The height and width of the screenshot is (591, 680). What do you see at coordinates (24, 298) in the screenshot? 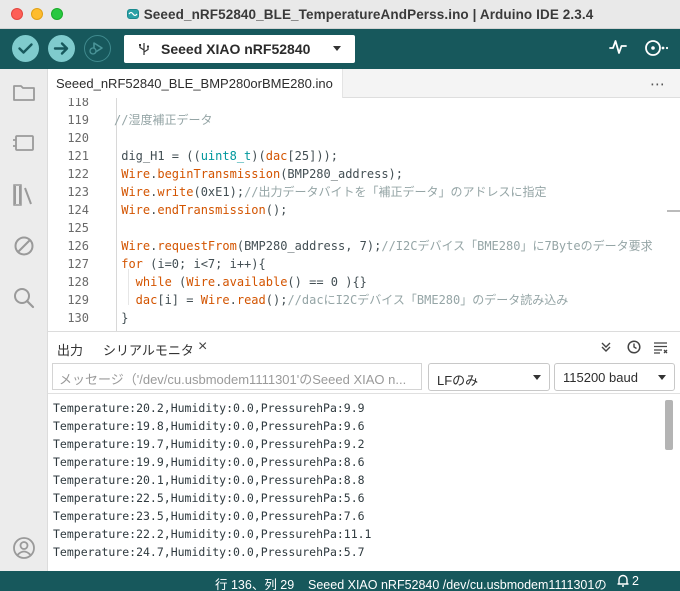
I see `search-icon` at bounding box center [24, 298].